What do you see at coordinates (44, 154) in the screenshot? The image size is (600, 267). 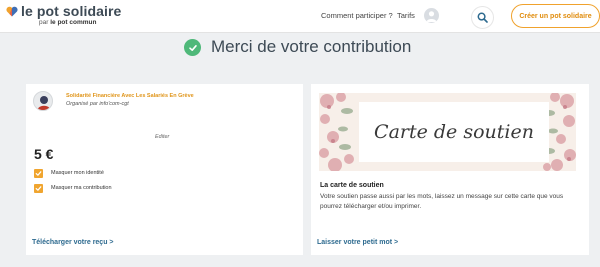 I see `contribution-amount: 5 €` at bounding box center [44, 154].